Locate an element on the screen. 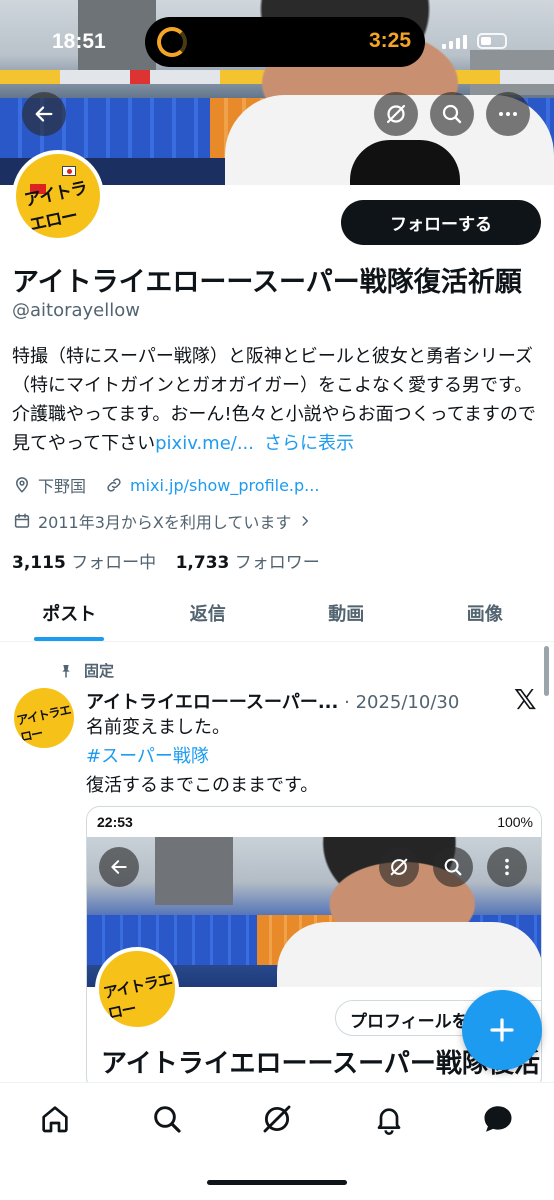 The width and height of the screenshot is (554, 1200). battery-icon is located at coordinates (492, 41).